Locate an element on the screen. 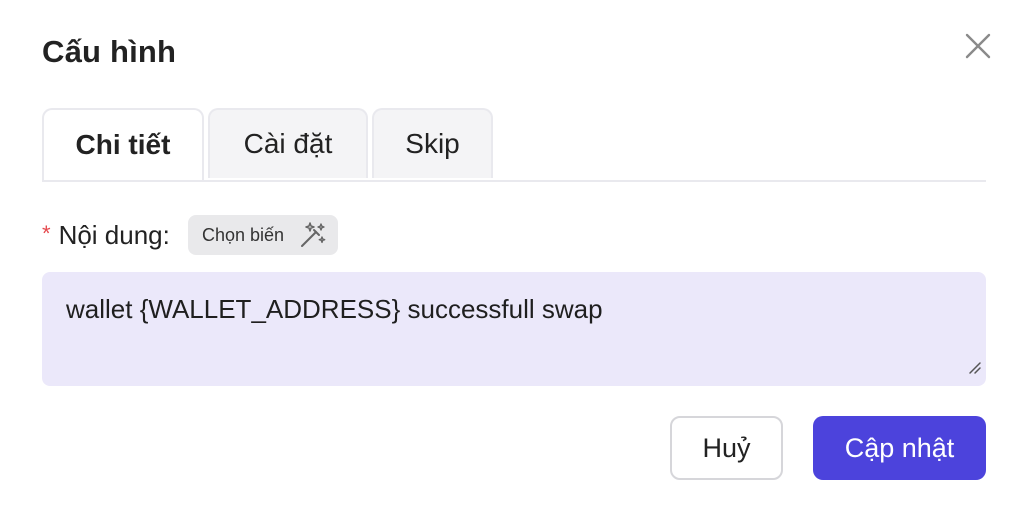  choose-variable-button: Chọn biến is located at coordinates (263, 235).